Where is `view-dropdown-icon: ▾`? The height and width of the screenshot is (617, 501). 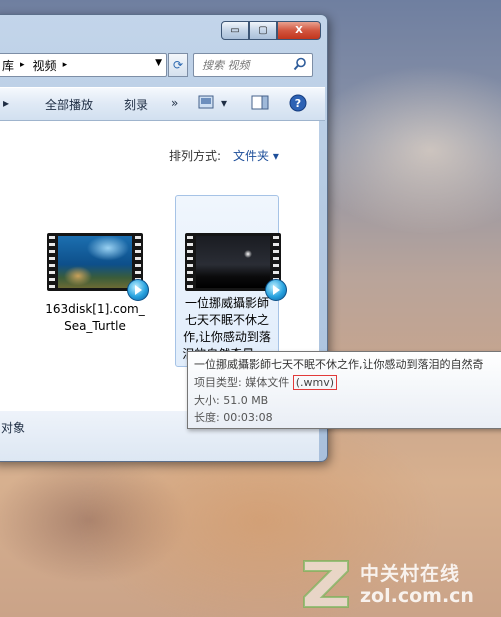 view-dropdown-icon: ▾ is located at coordinates (224, 103).